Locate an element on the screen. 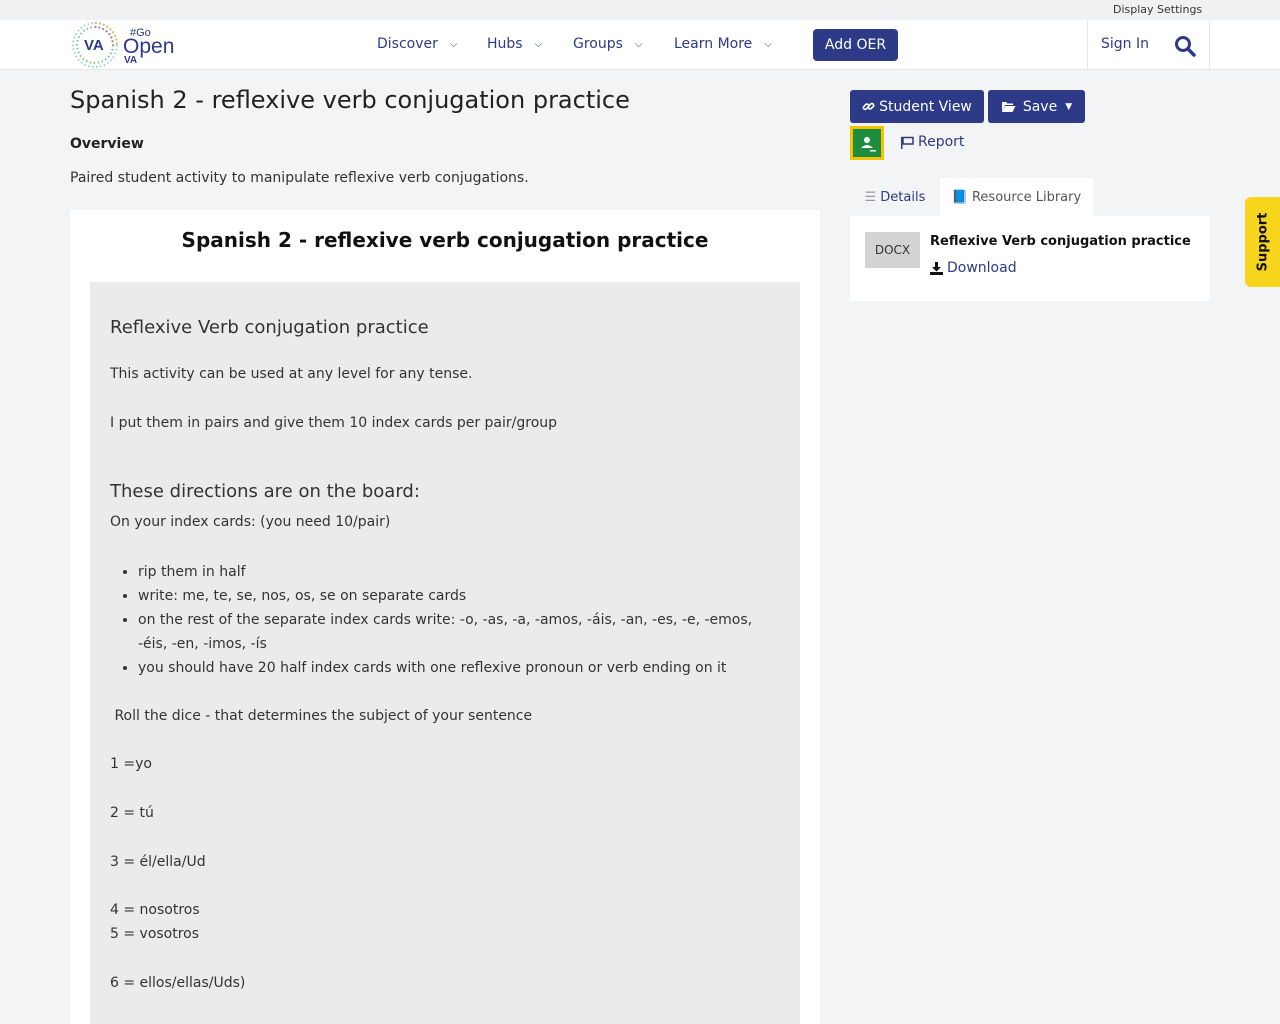 The height and width of the screenshot is (1024, 1280). nav-discover: Discover ⌵ is located at coordinates (417, 44).